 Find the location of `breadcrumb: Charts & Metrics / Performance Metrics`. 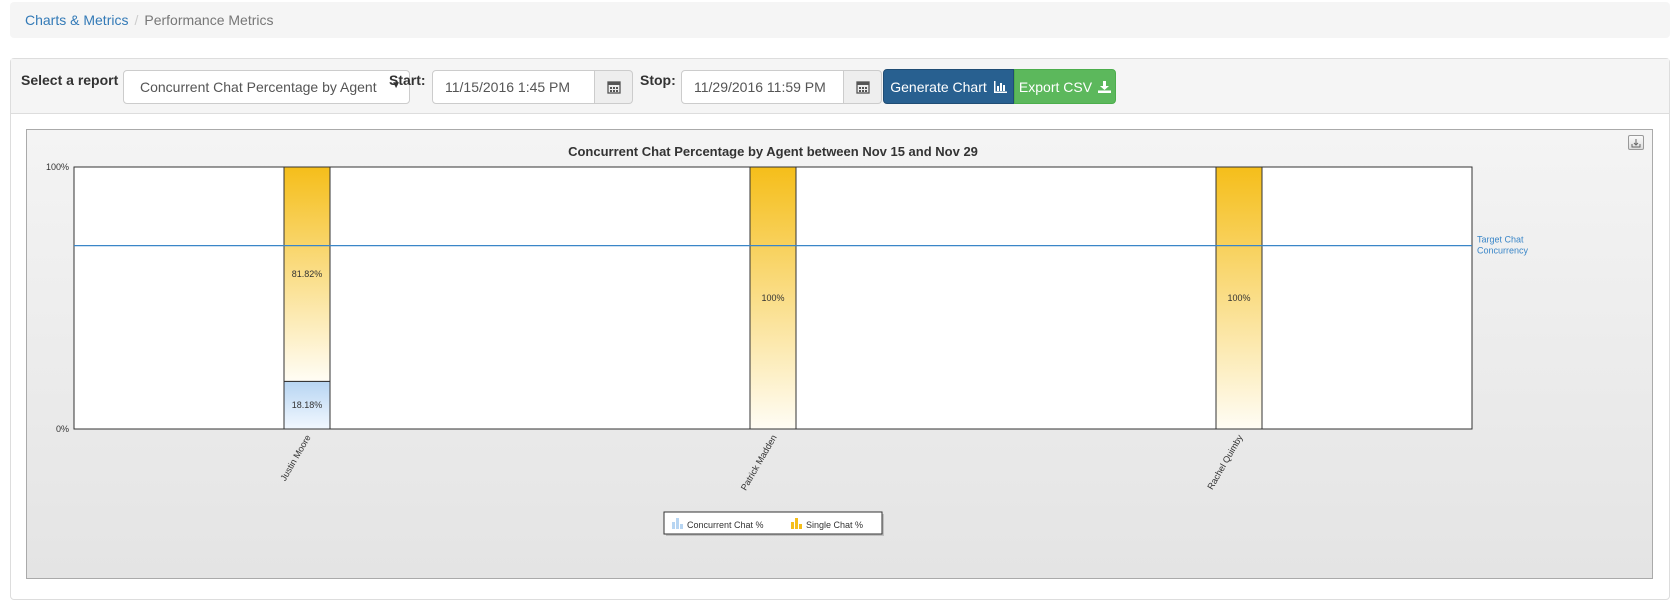

breadcrumb: Charts & Metrics / Performance Metrics is located at coordinates (840, 20).